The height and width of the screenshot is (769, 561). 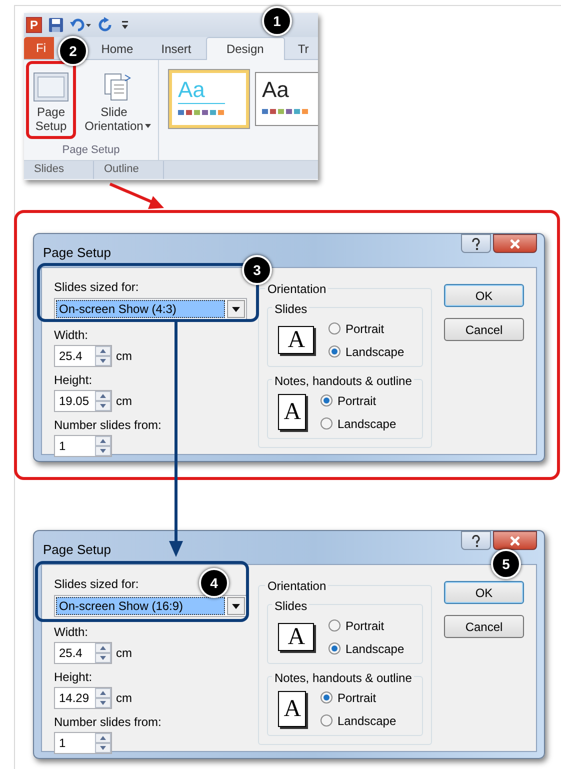 I want to click on ribbon-tab: Home, so click(x=117, y=48).